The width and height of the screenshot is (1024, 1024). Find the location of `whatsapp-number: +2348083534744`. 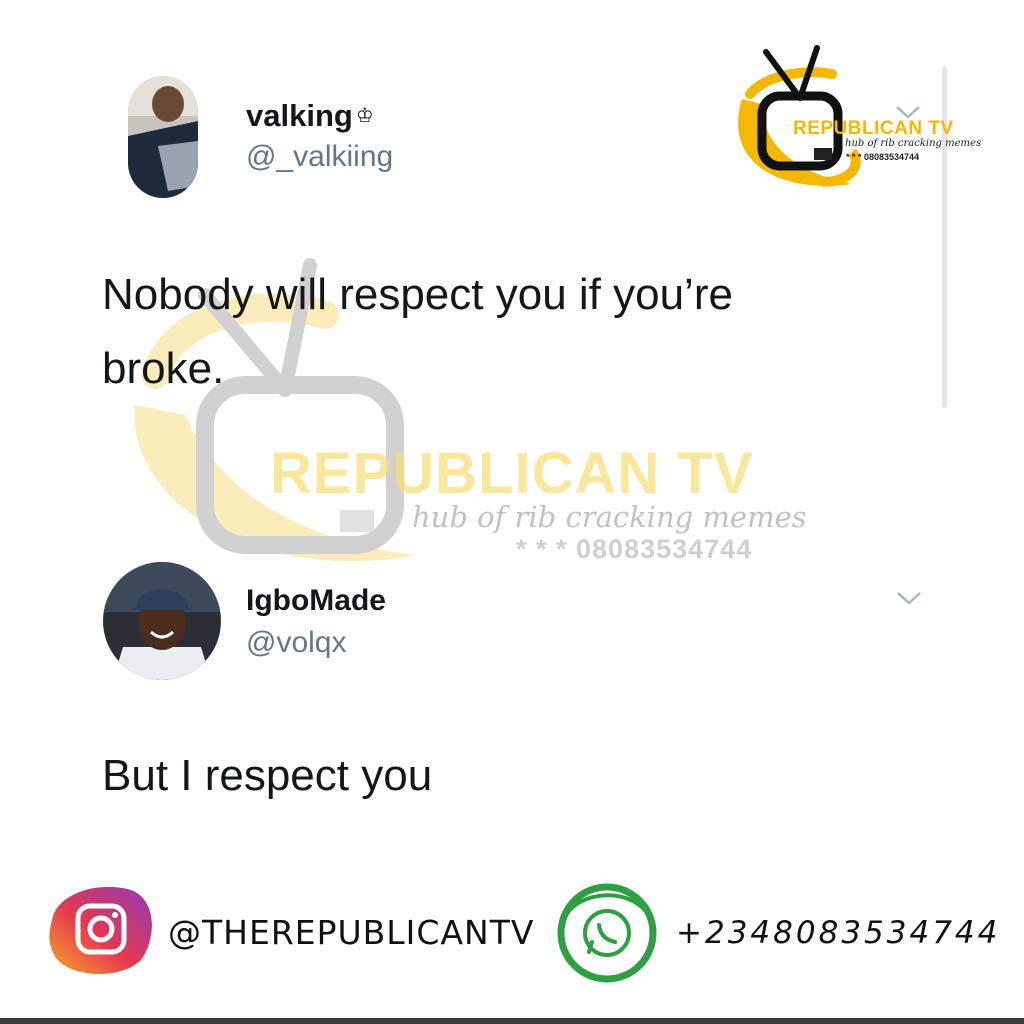

whatsapp-number: +2348083534744 is located at coordinates (838, 933).